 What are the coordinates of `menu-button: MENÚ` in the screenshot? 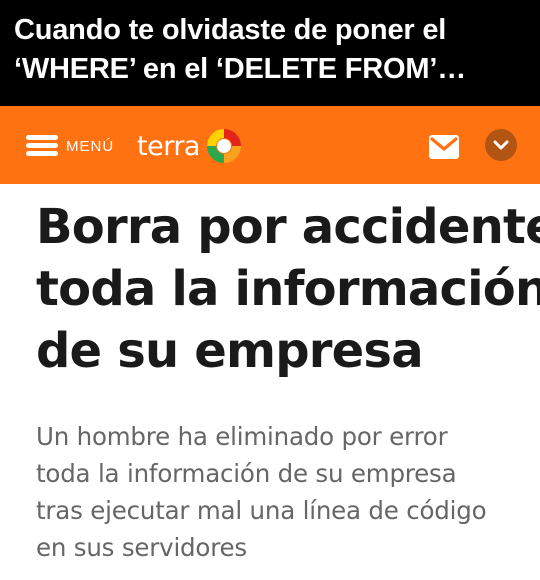 It's located at (70, 146).